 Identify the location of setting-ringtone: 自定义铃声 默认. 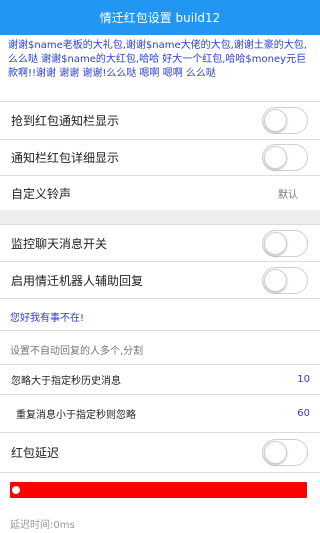
(160, 192).